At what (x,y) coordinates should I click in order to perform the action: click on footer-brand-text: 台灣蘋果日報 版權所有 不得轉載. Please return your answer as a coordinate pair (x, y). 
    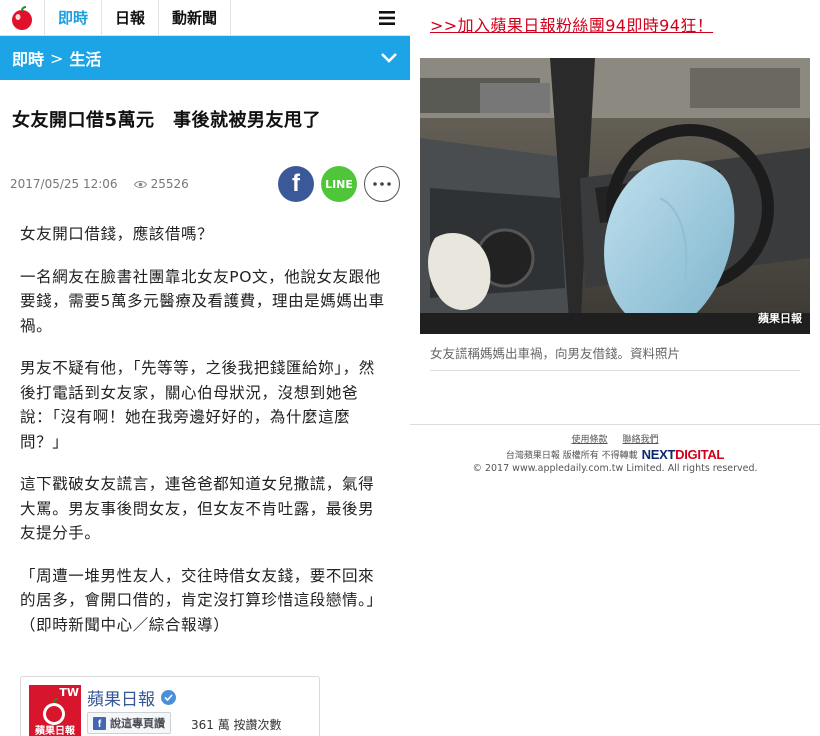
    Looking at the image, I should click on (571, 456).